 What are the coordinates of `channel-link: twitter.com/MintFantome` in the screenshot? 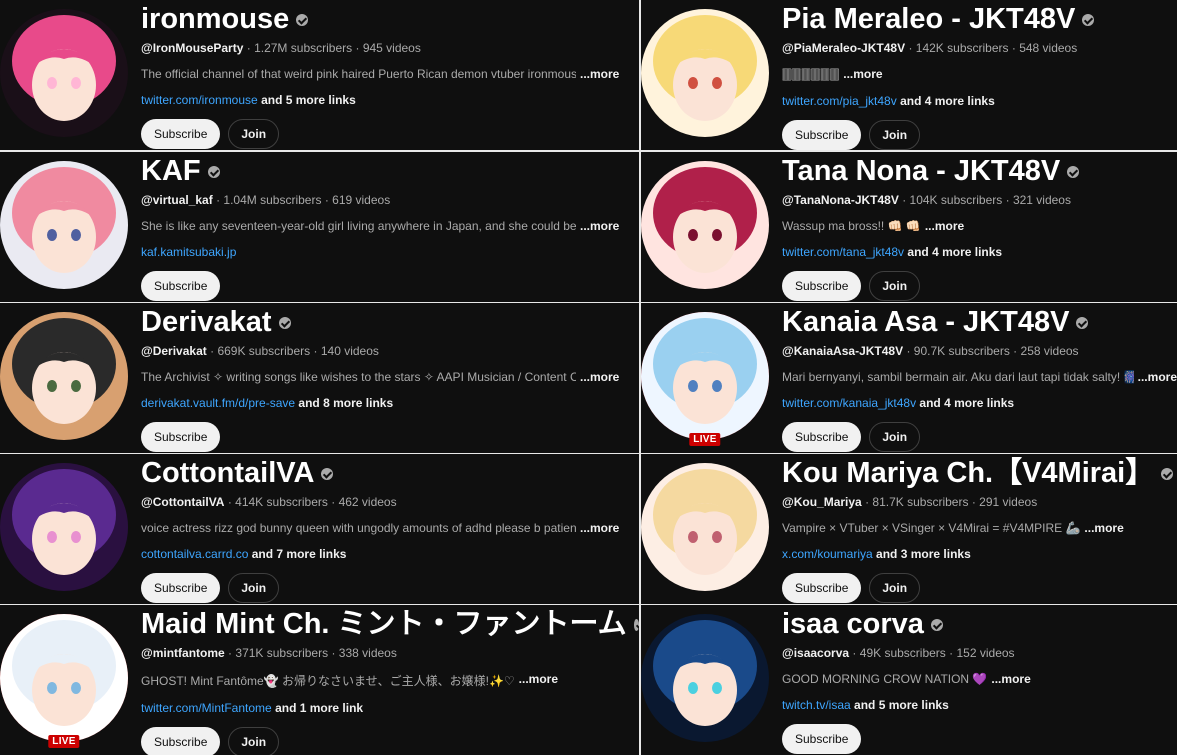 It's located at (206, 708).